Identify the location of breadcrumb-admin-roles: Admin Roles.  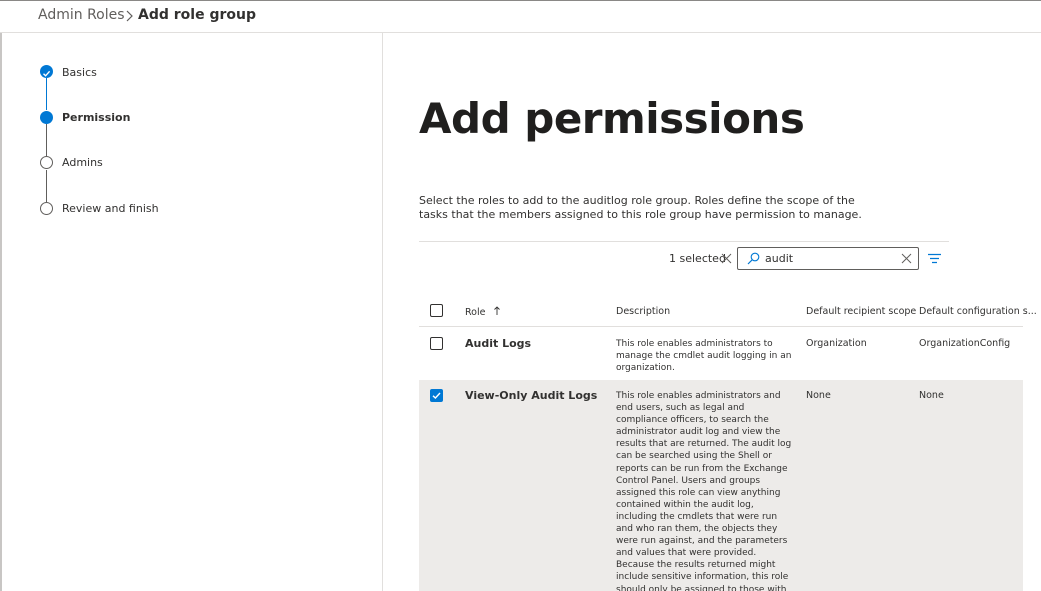
(81, 15).